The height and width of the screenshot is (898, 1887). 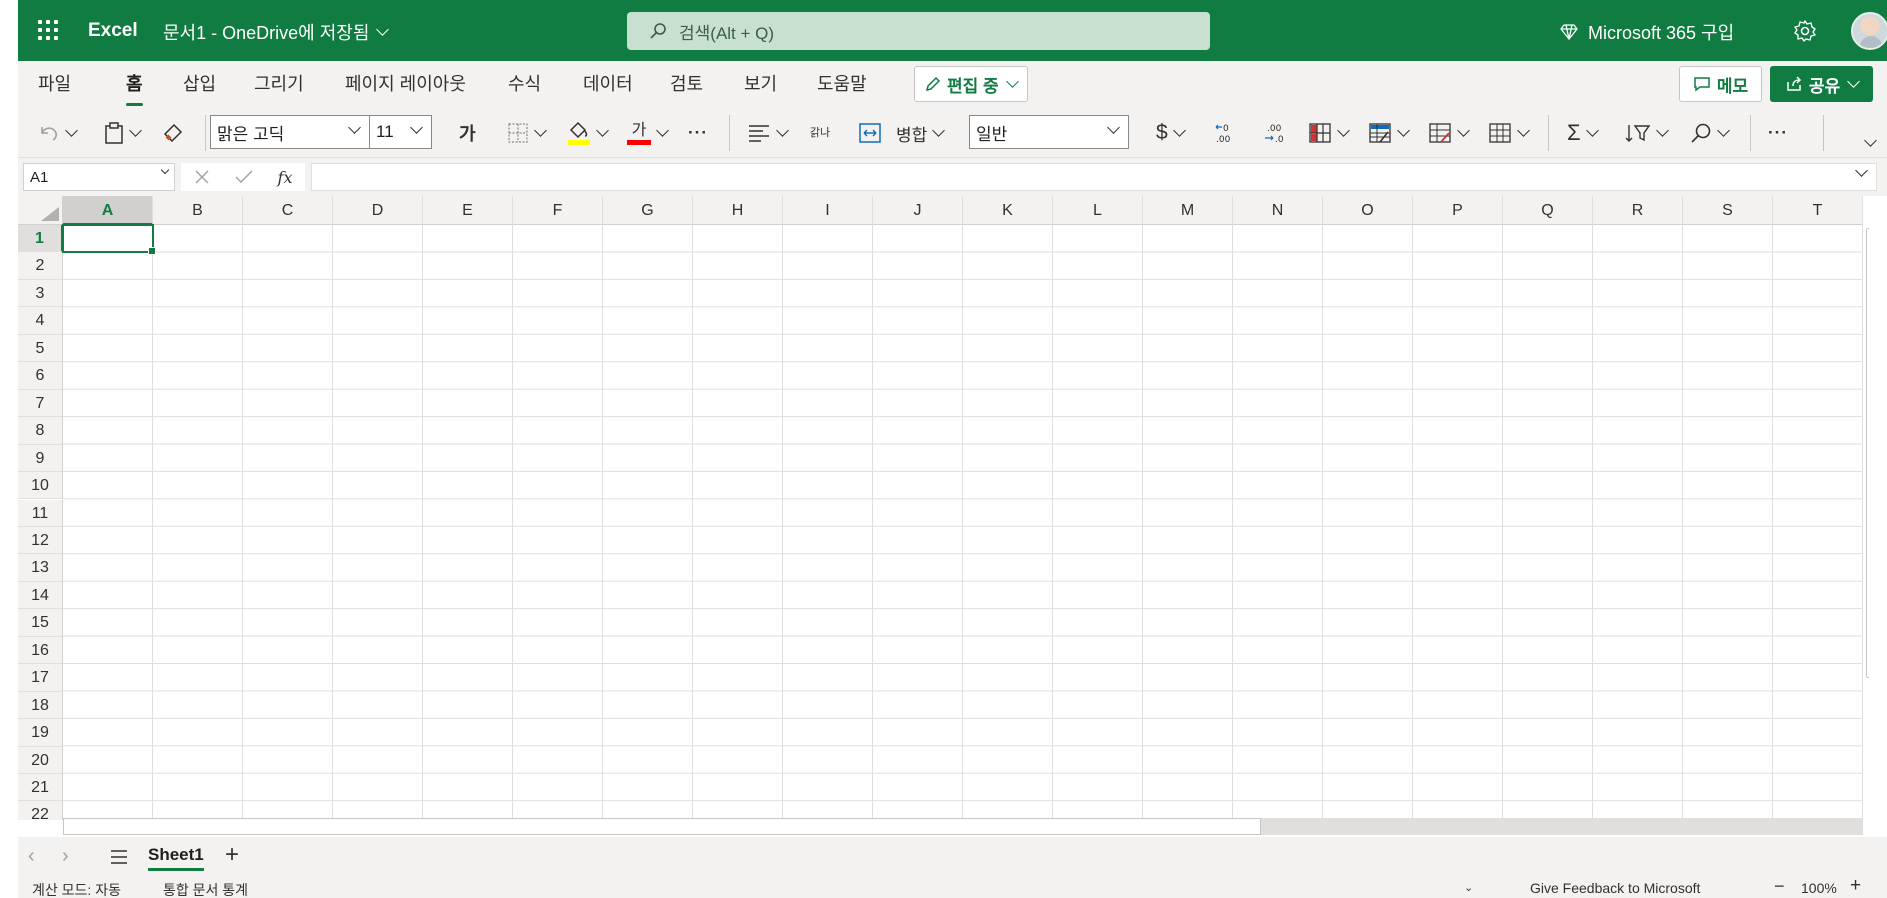 I want to click on app-name: Excel, so click(x=113, y=31).